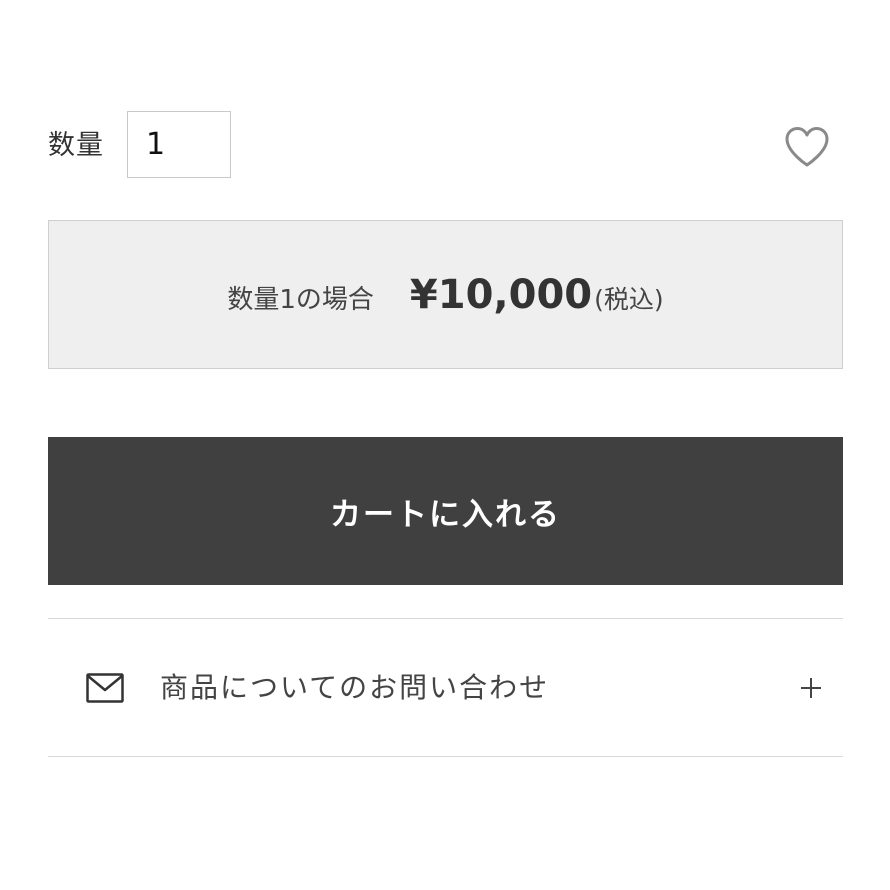 The image size is (890, 890). I want to click on add-to-cart-button: カートに入れる, so click(445, 511).